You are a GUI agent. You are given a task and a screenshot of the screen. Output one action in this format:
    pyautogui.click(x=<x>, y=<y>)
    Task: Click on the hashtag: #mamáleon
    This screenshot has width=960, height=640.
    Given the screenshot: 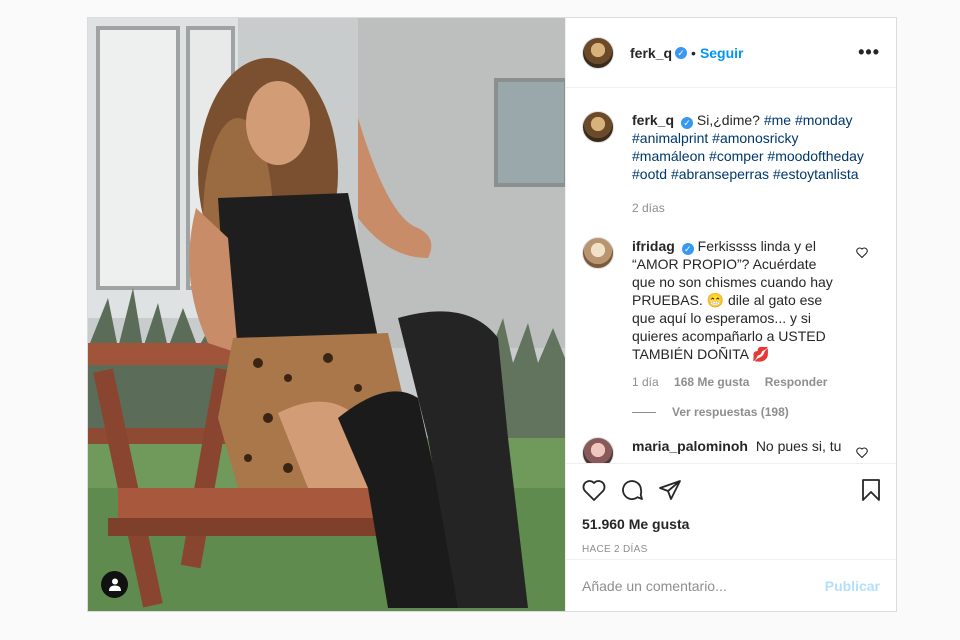 What is the action you would take?
    pyautogui.click(x=668, y=156)
    